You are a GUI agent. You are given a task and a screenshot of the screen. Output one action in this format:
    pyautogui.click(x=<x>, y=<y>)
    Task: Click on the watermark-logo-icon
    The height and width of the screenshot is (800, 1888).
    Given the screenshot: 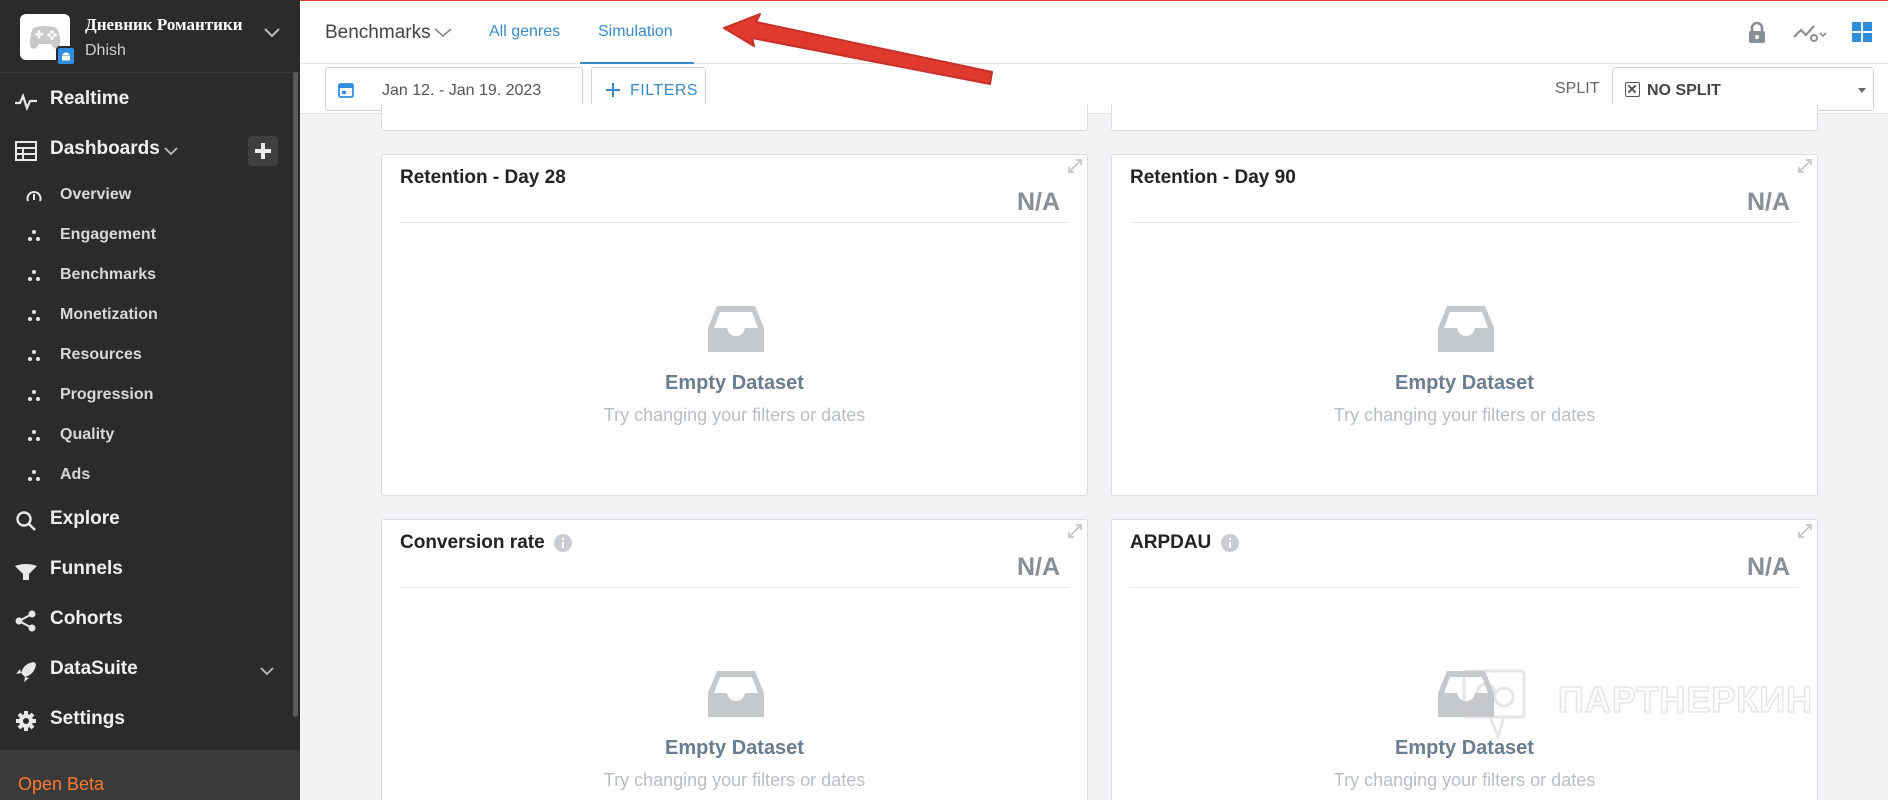 What is the action you would take?
    pyautogui.click(x=1494, y=705)
    